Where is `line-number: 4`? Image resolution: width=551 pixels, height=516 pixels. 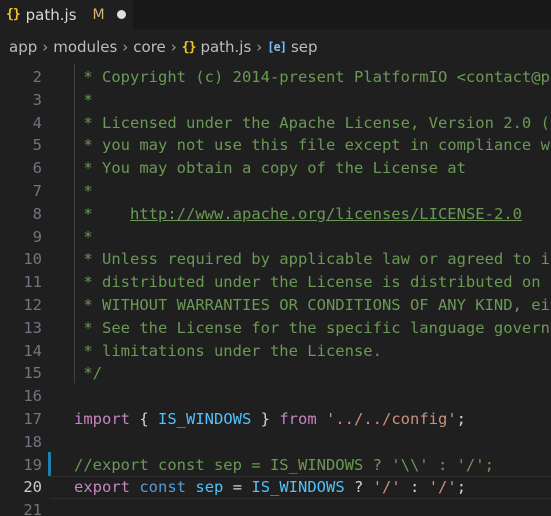
line-number: 4 is located at coordinates (37, 122).